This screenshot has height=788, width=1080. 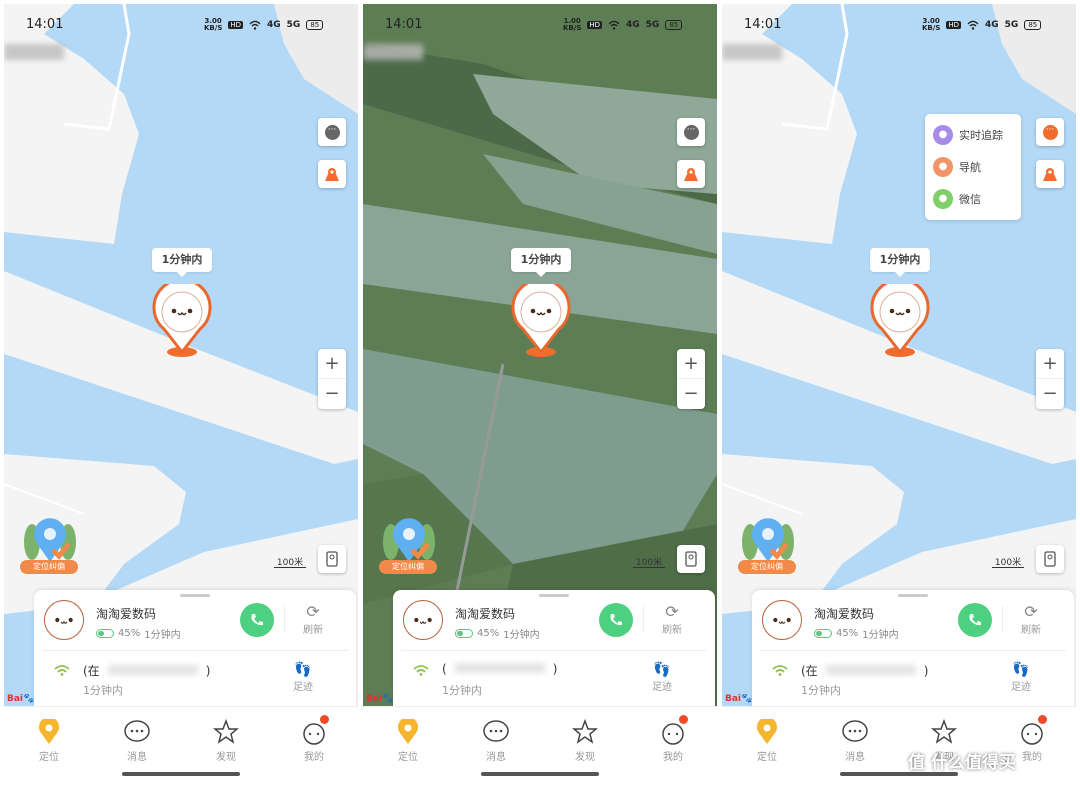 What do you see at coordinates (290, 561) in the screenshot?
I see `map-scale: 100米` at bounding box center [290, 561].